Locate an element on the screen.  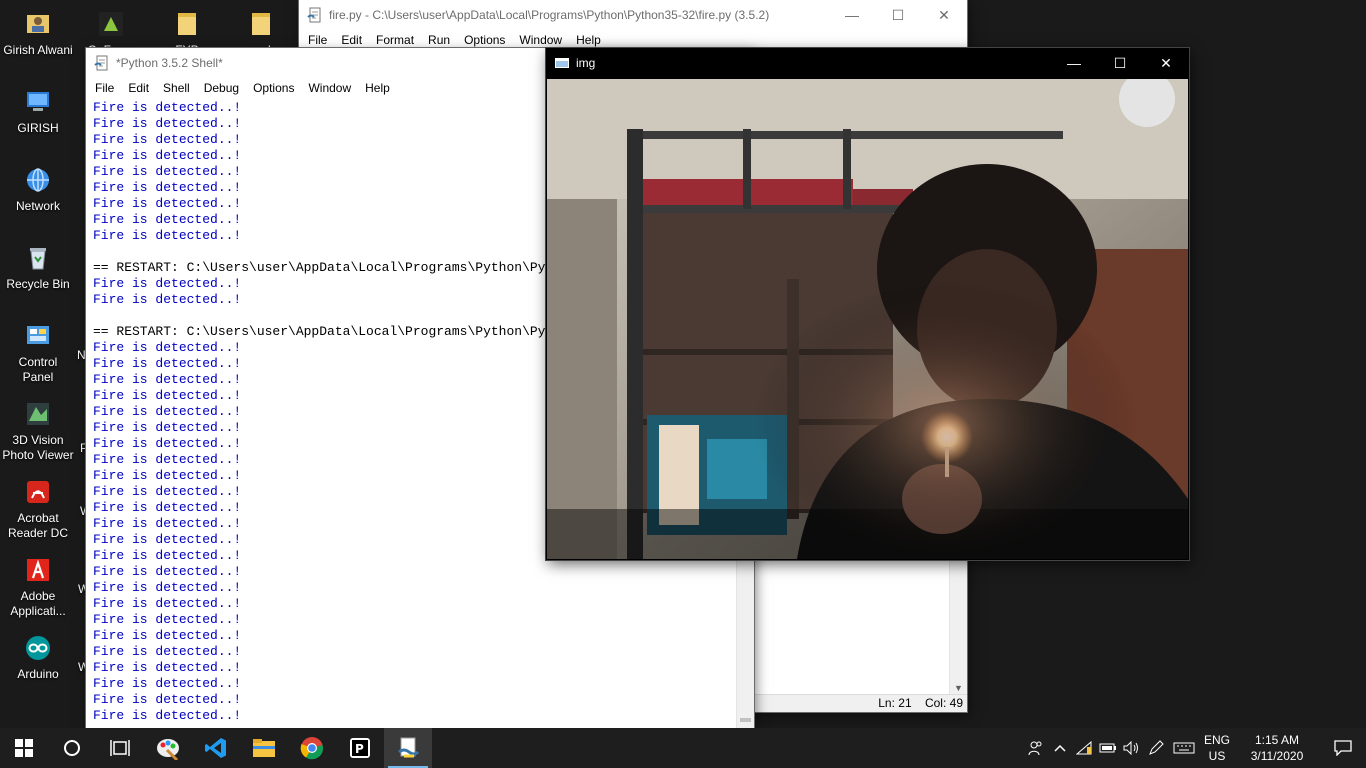
battery-button is located at coordinates (1108, 748).